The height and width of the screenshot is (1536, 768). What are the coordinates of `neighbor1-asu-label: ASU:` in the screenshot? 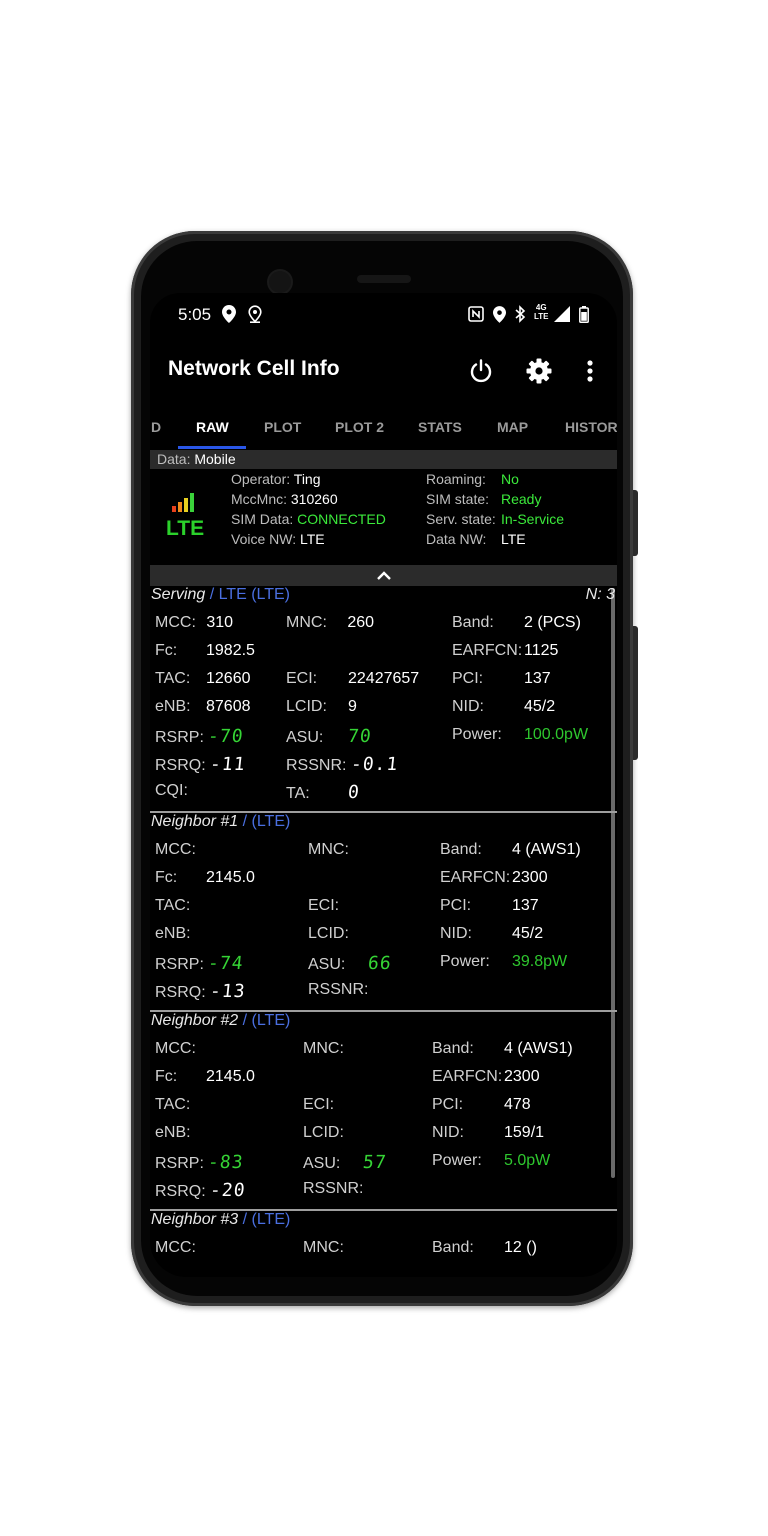 It's located at (327, 964).